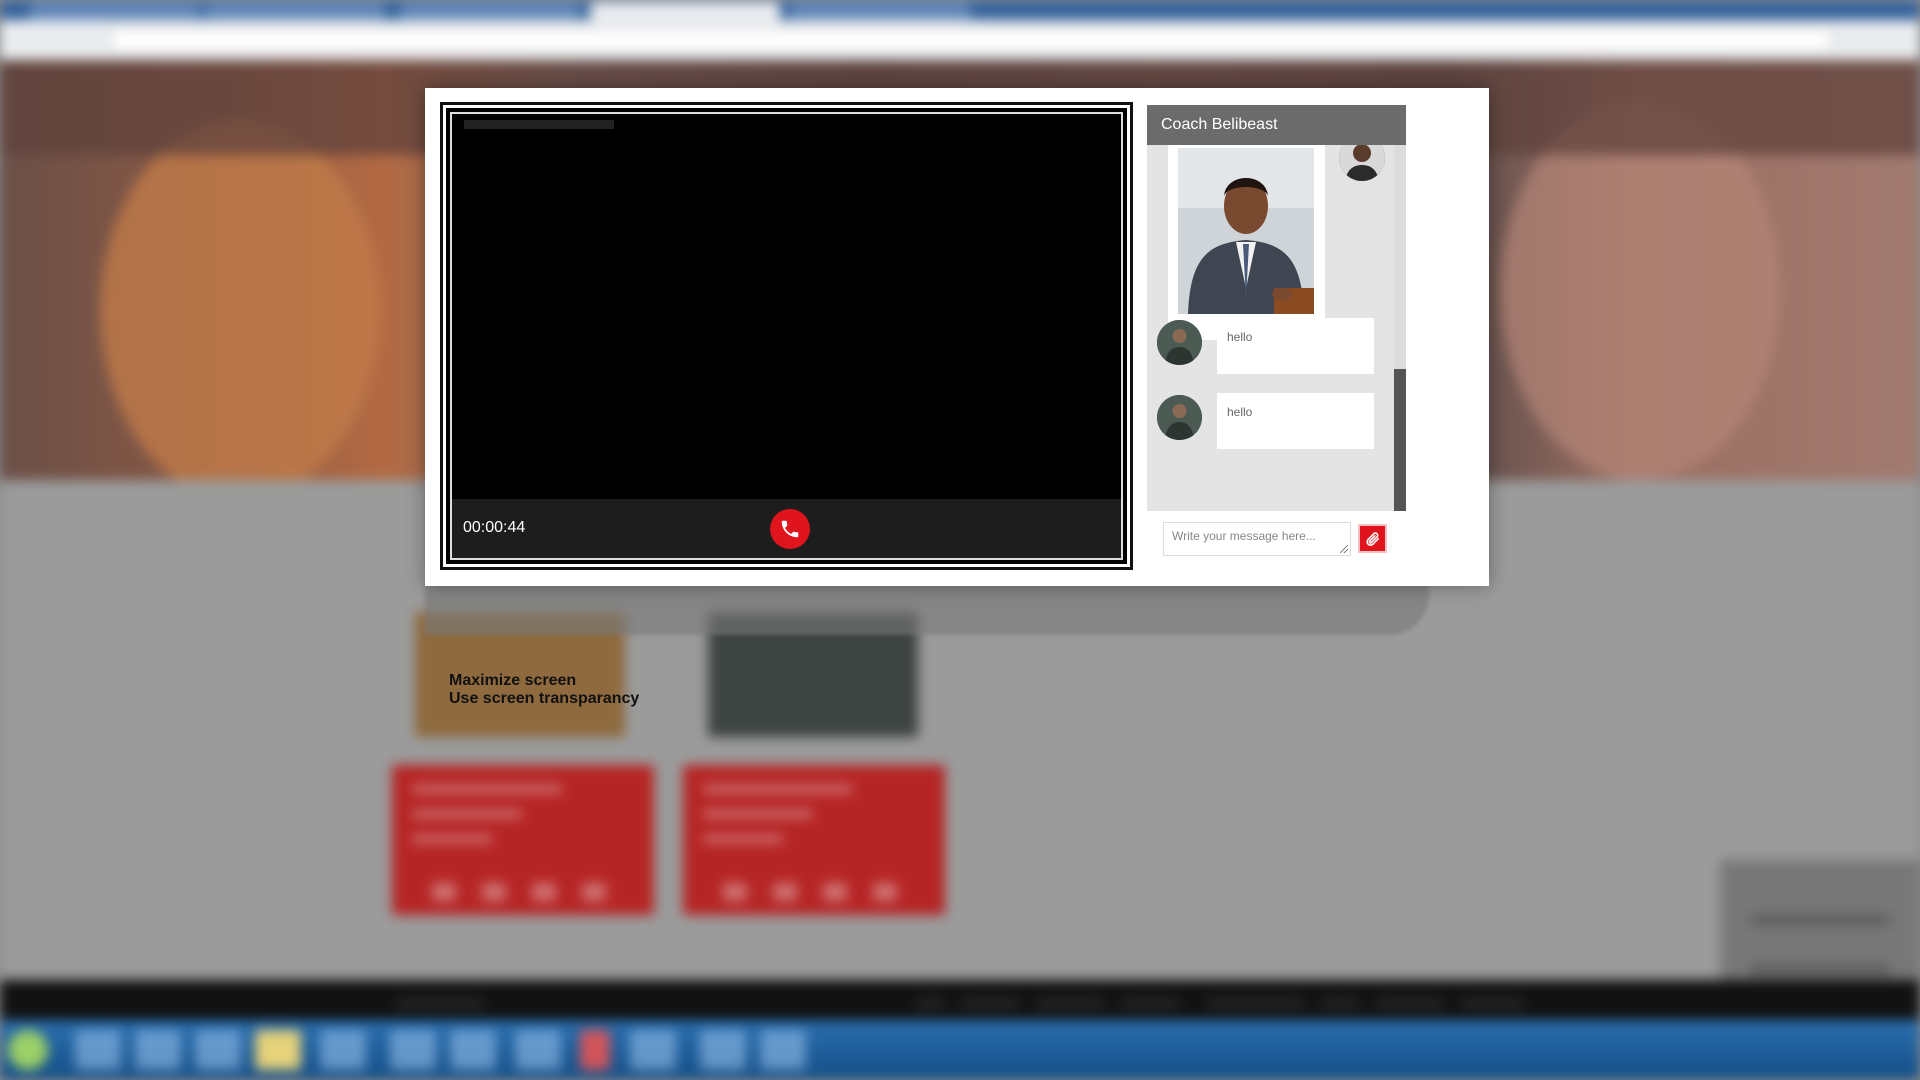 The height and width of the screenshot is (1080, 1920). Describe the element at coordinates (494, 527) in the screenshot. I see `call-timer: 00:00:44` at that location.